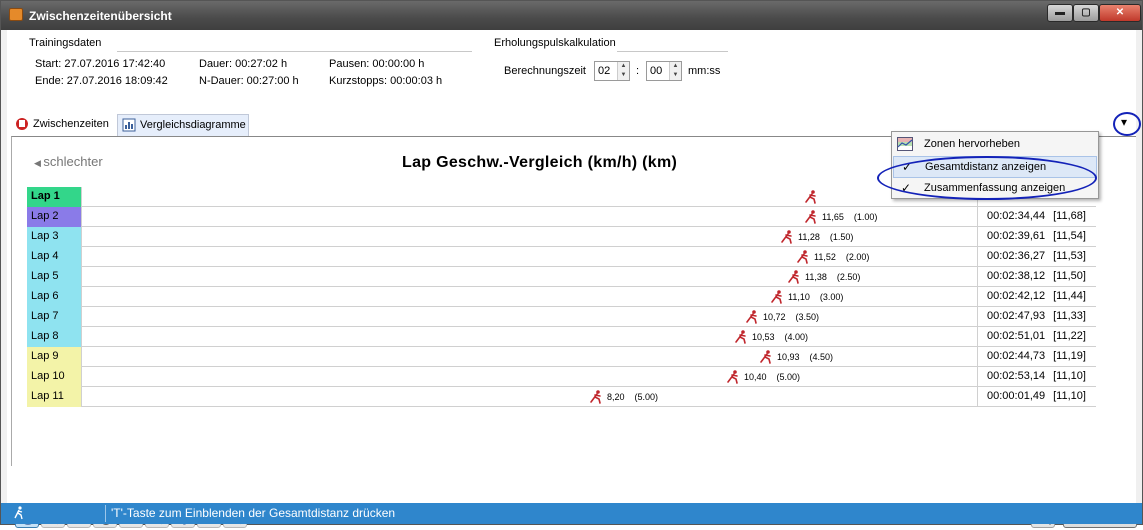 The image size is (1143, 530). I want to click on lap-avg-speed: [11,10], so click(1069, 376).